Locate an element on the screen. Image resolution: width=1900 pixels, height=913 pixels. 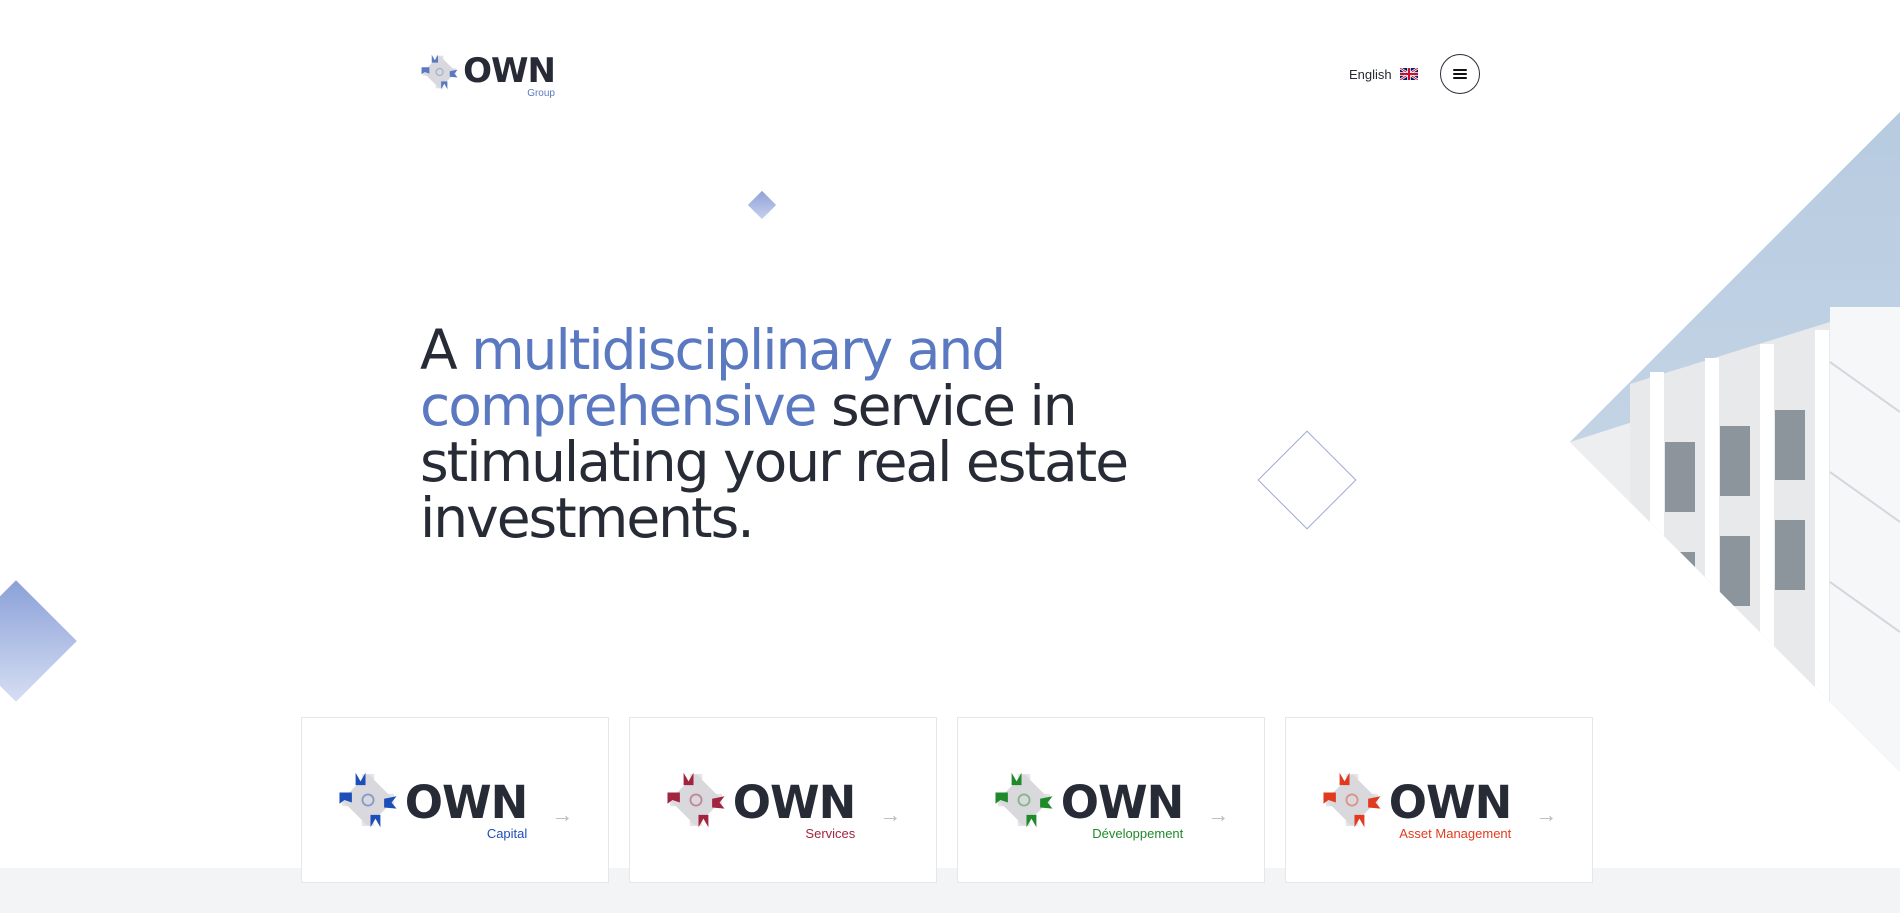
own-logo-mark-icon is located at coordinates (439, 72).